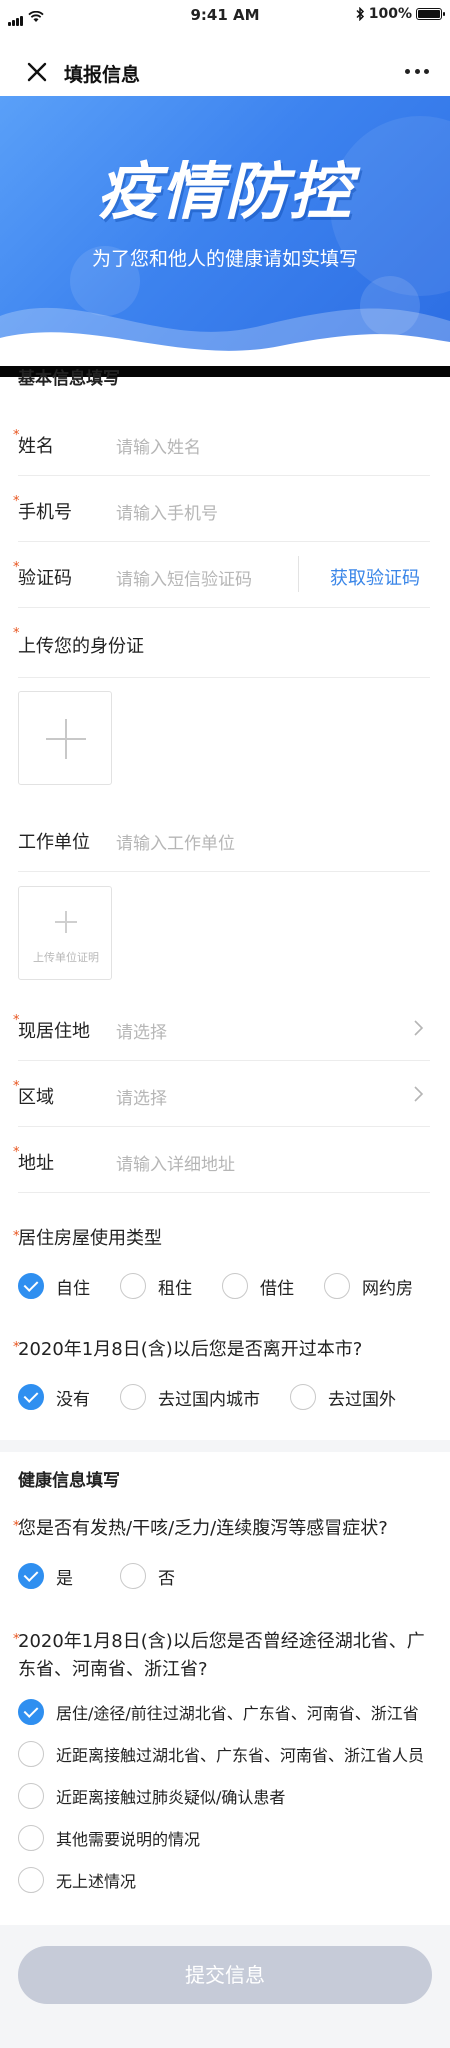 This screenshot has width=450, height=2048. I want to click on name-label: 姓名, so click(36, 446).